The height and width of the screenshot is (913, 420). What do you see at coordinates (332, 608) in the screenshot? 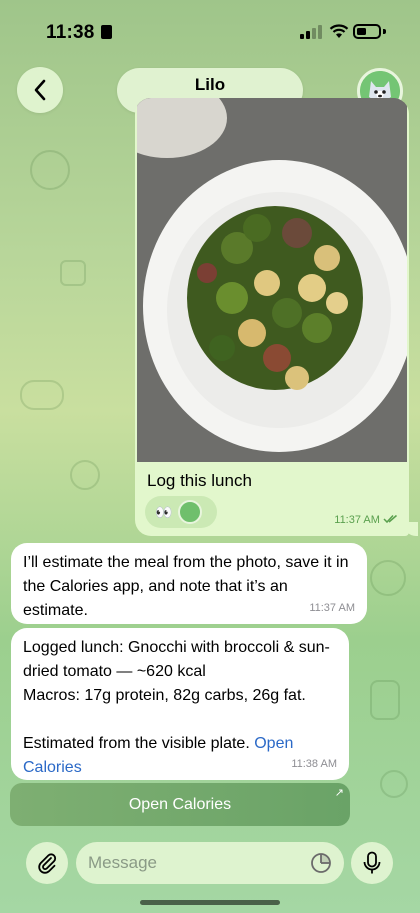
I see `incoming-message-time: 11:37 AM` at bounding box center [332, 608].